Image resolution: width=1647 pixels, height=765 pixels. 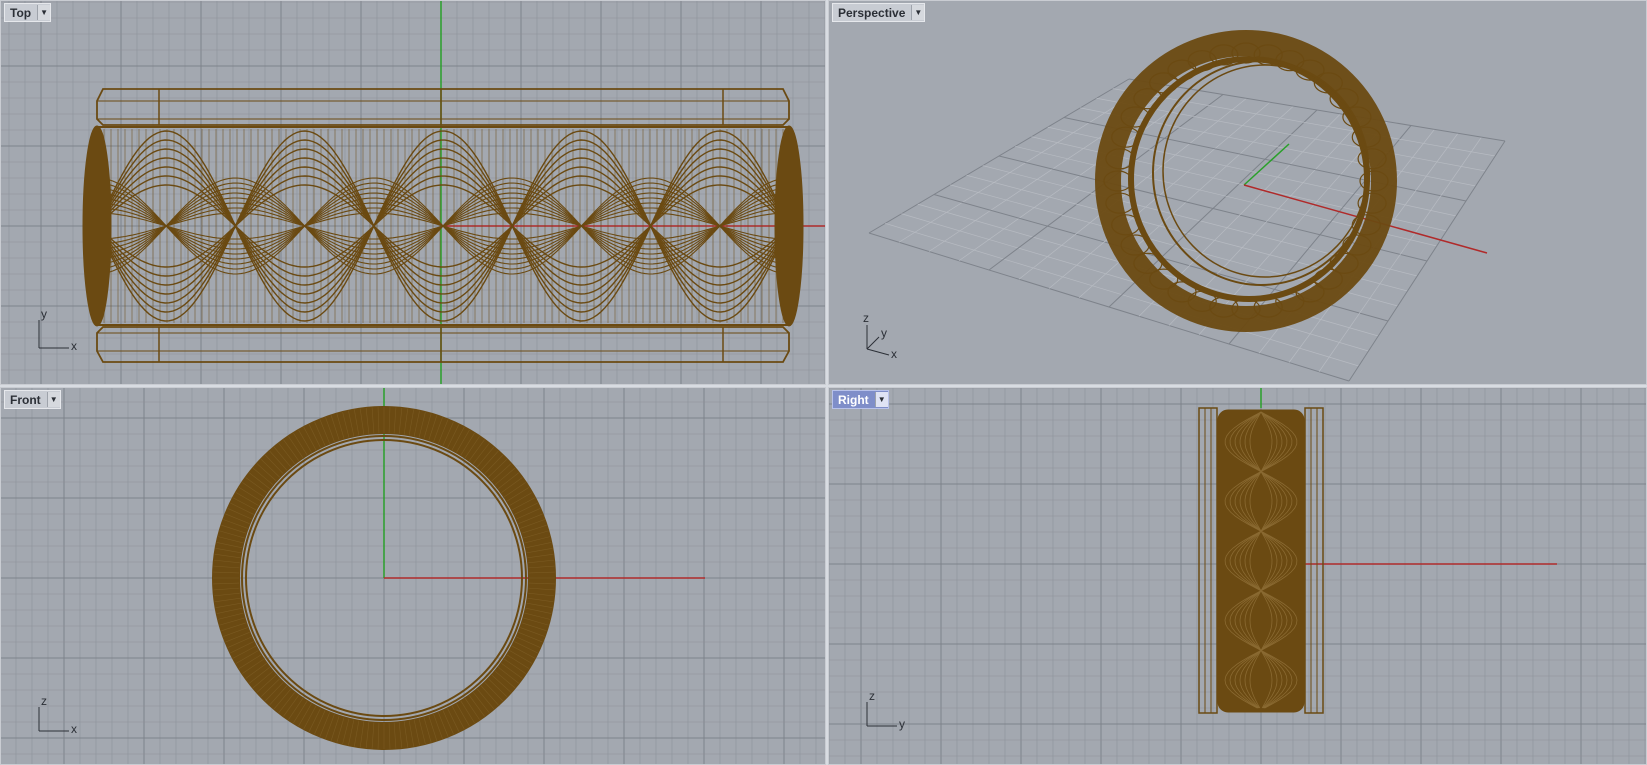 I want to click on viewport-name: Right, so click(x=853, y=399).